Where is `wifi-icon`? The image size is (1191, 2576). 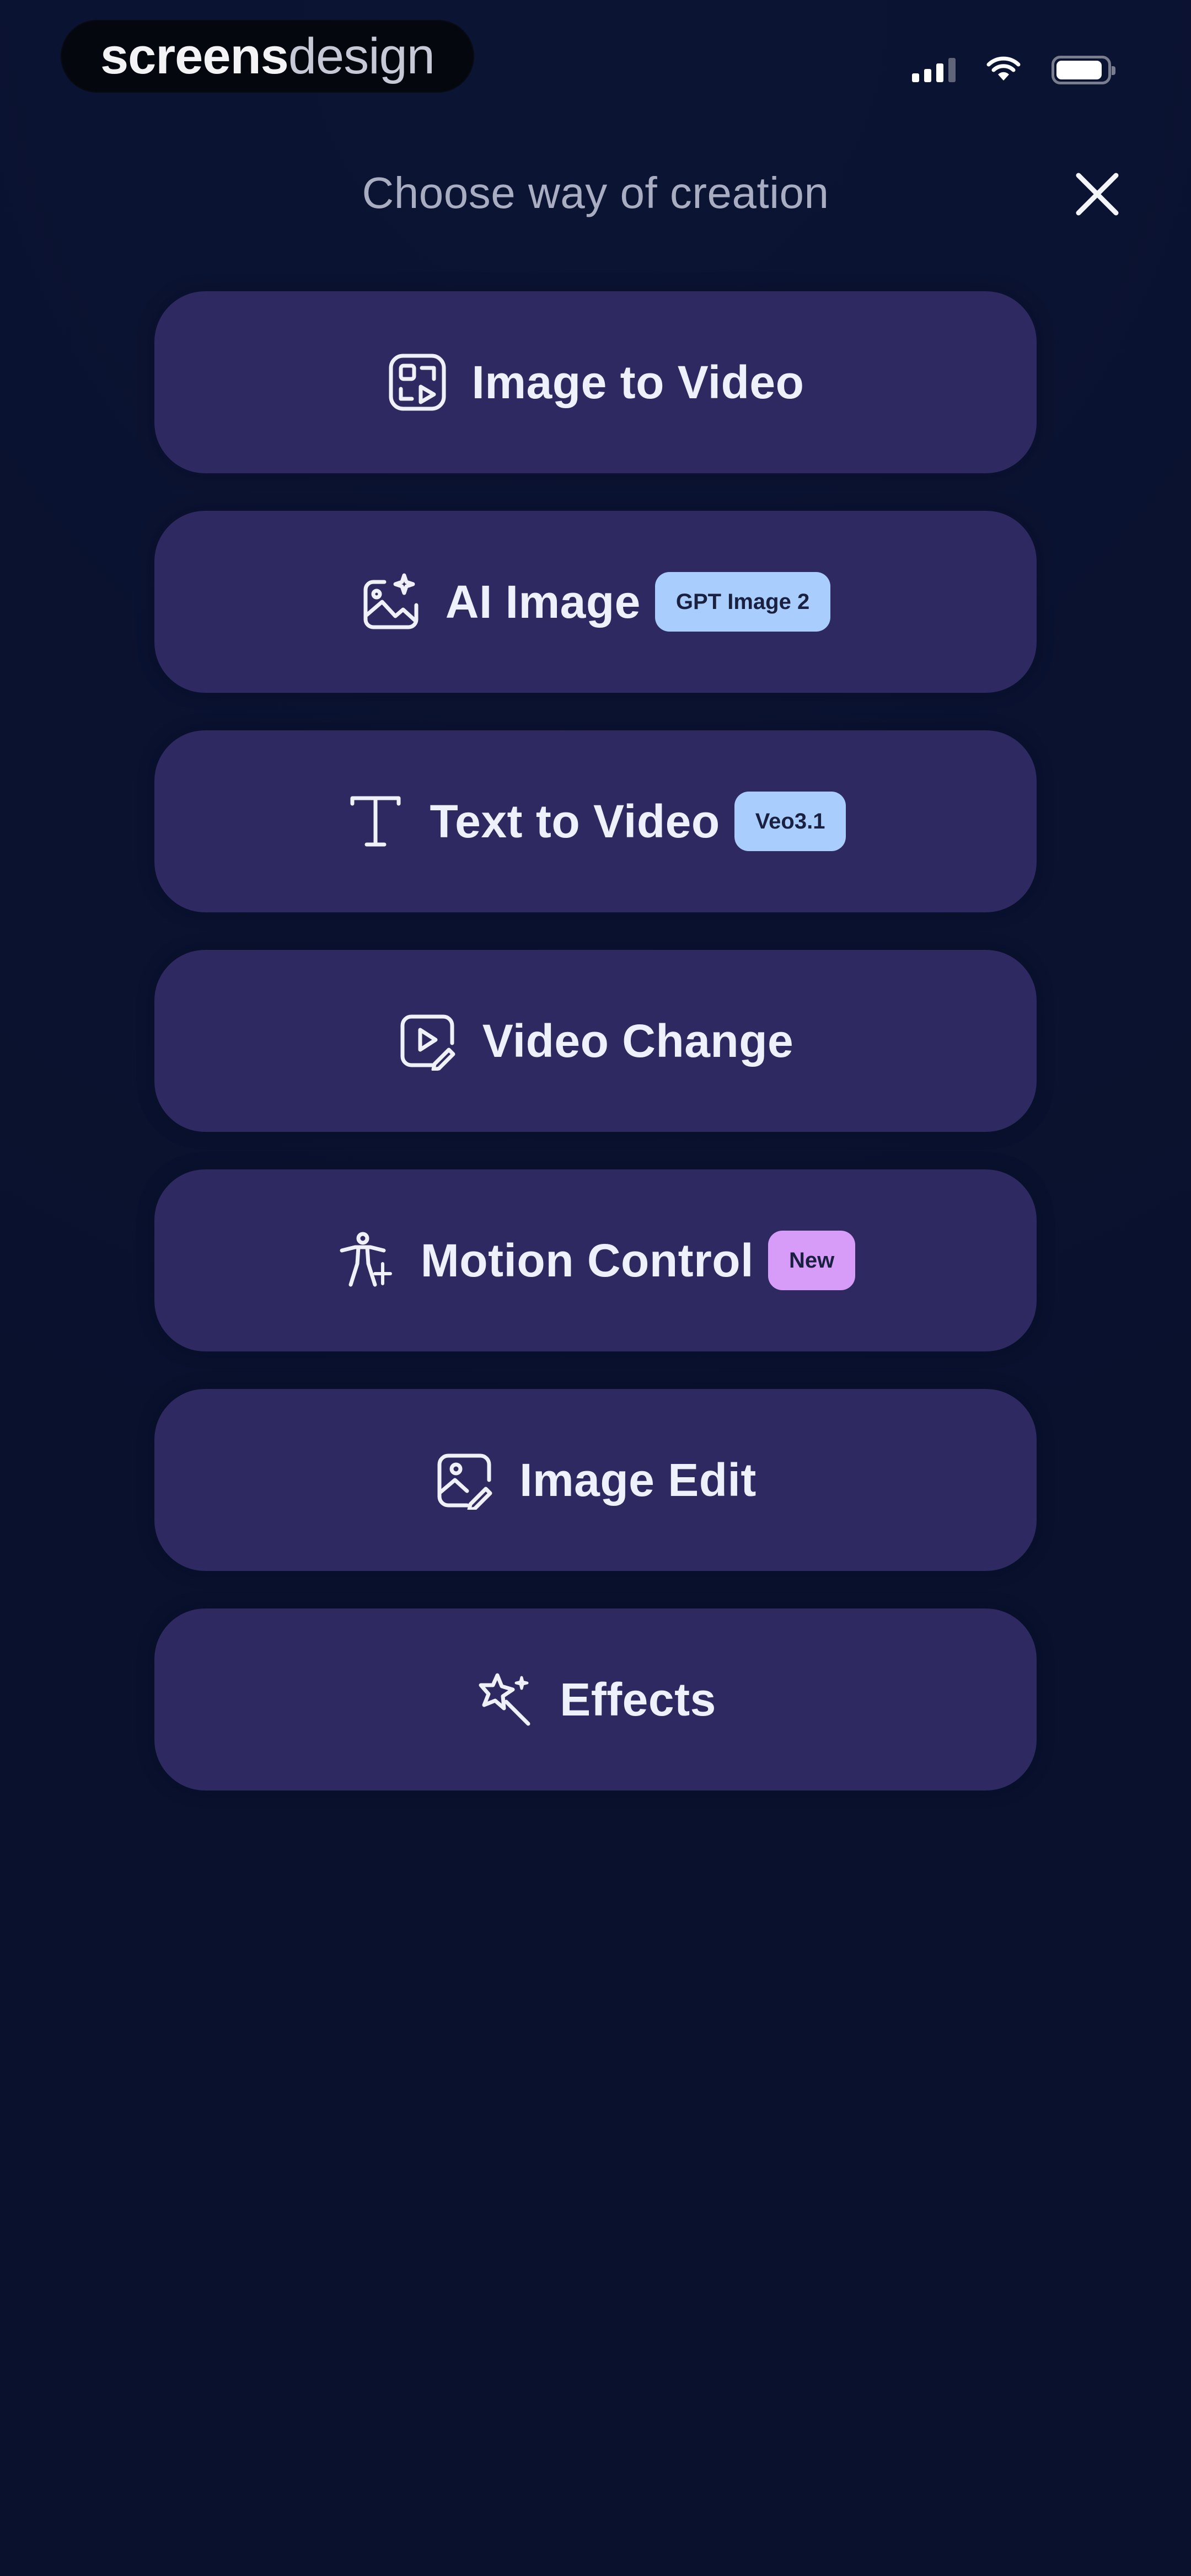 wifi-icon is located at coordinates (1004, 70).